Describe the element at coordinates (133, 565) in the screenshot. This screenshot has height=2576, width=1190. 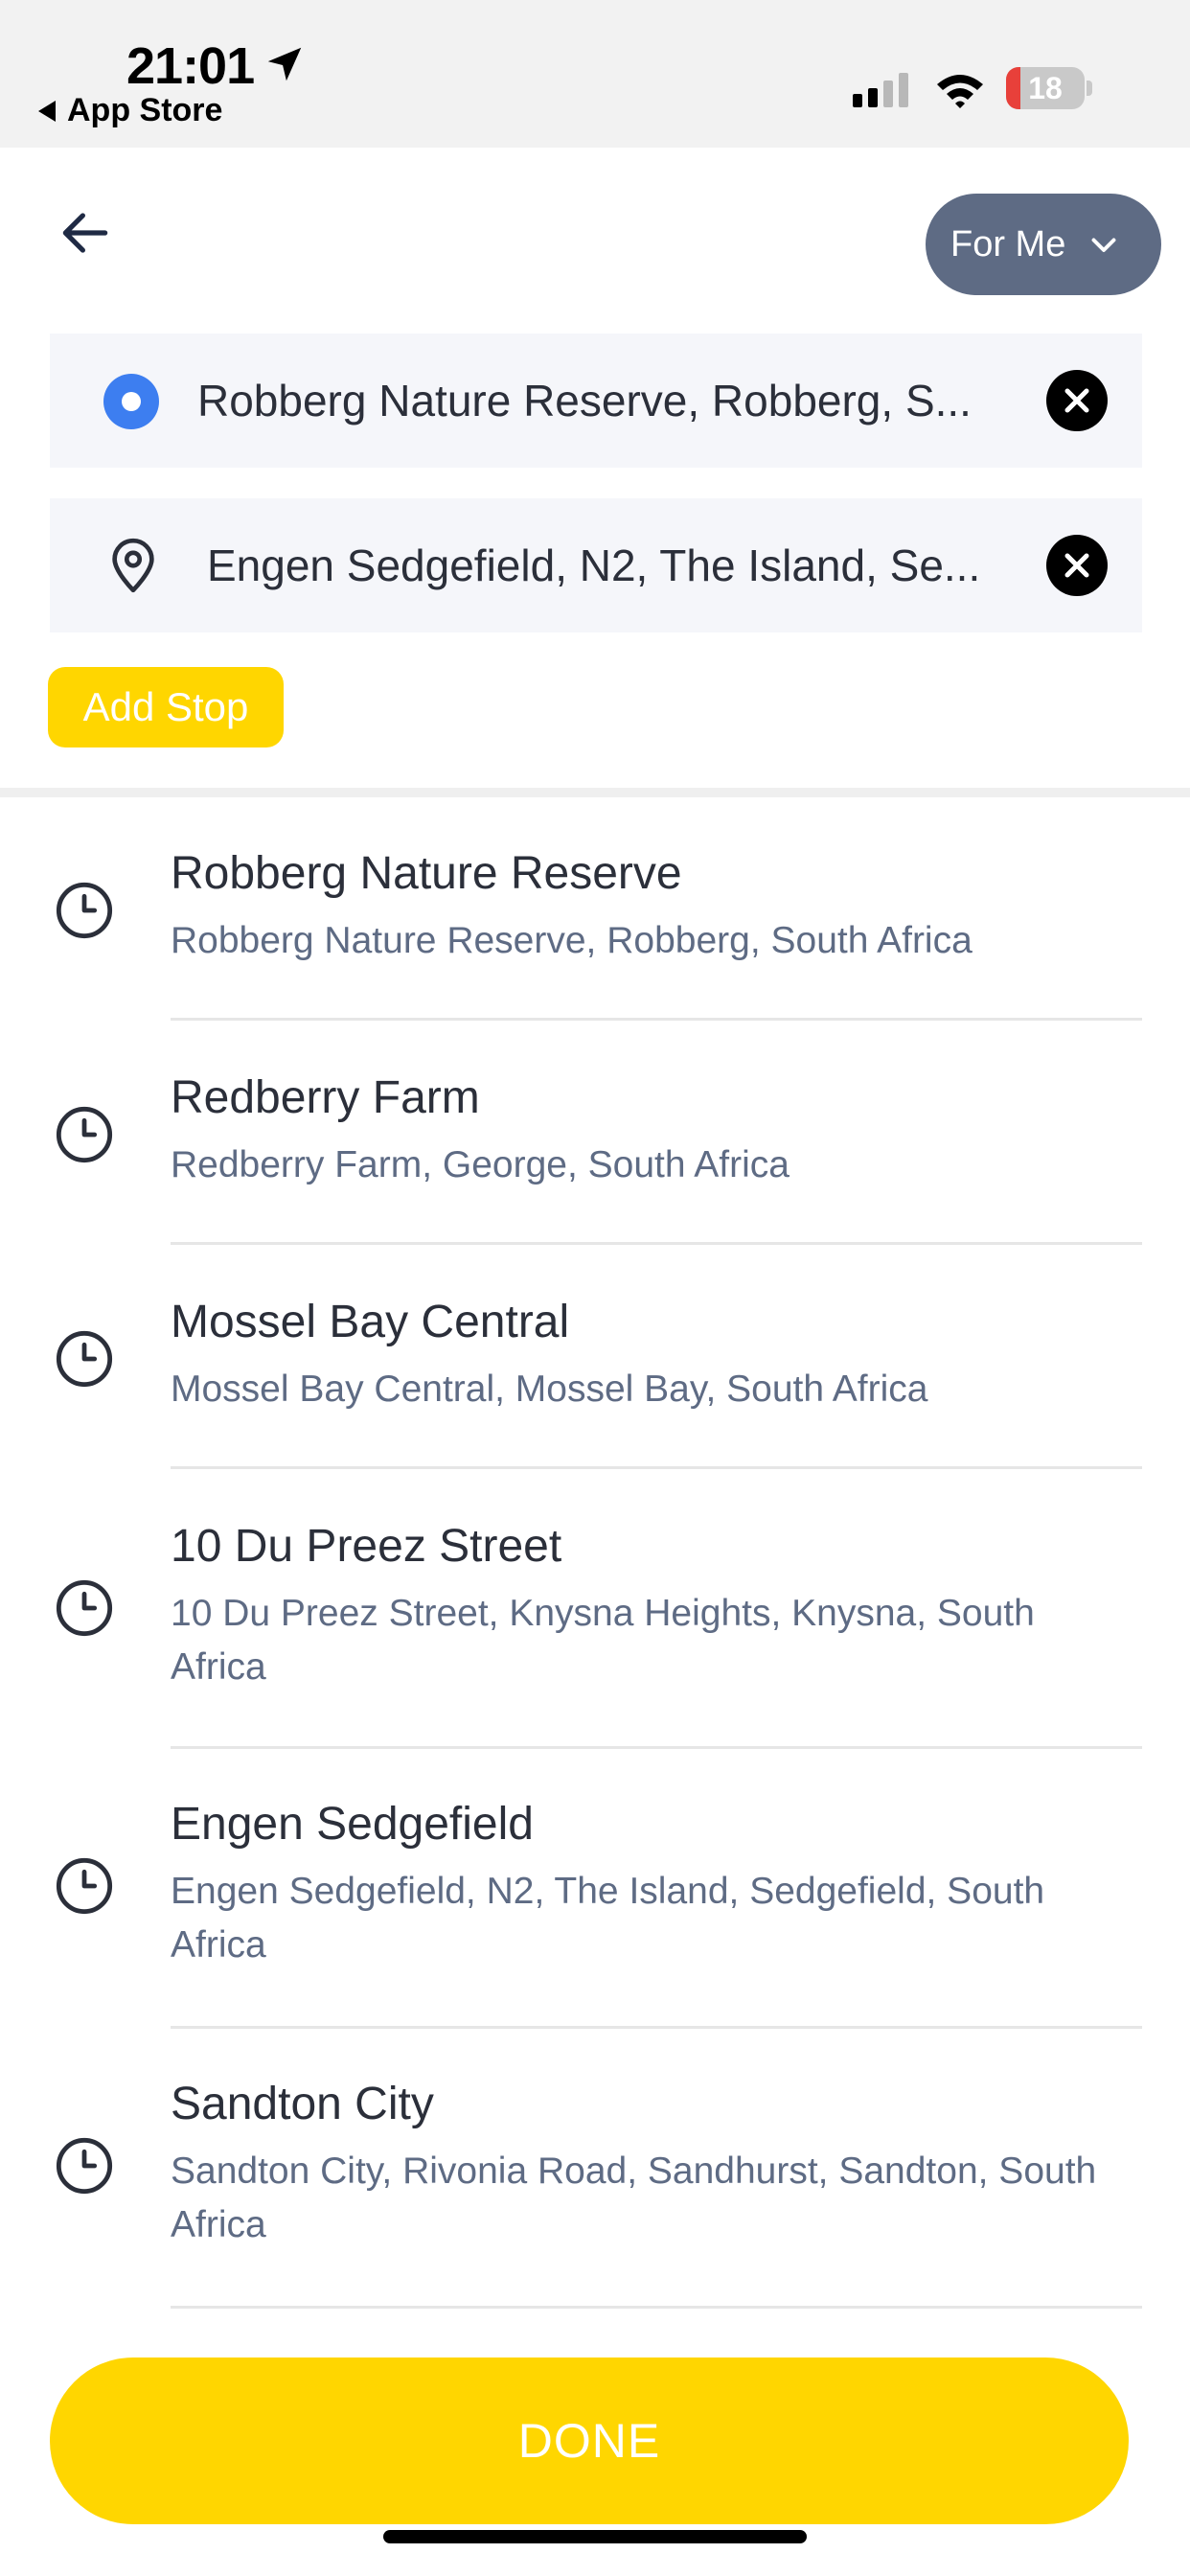
I see `map-pin-icon` at that location.